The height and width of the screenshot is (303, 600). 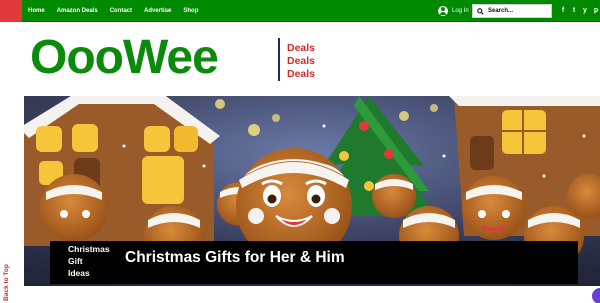 I want to click on pinterest-icon: p, so click(x=596, y=11).